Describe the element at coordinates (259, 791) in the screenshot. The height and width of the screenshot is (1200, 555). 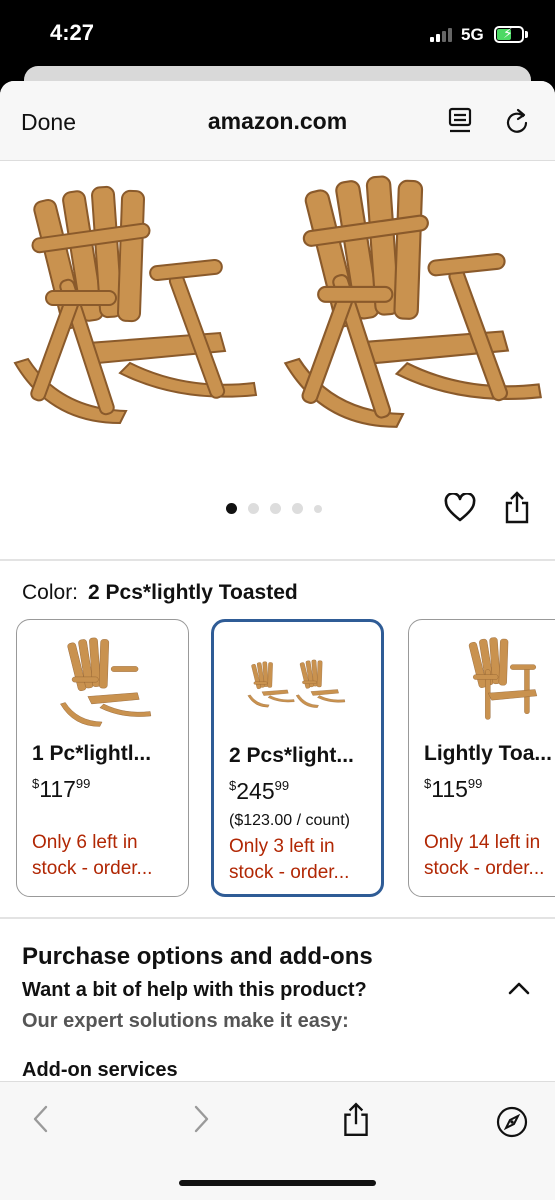
I see `swatch-price: $24599` at that location.